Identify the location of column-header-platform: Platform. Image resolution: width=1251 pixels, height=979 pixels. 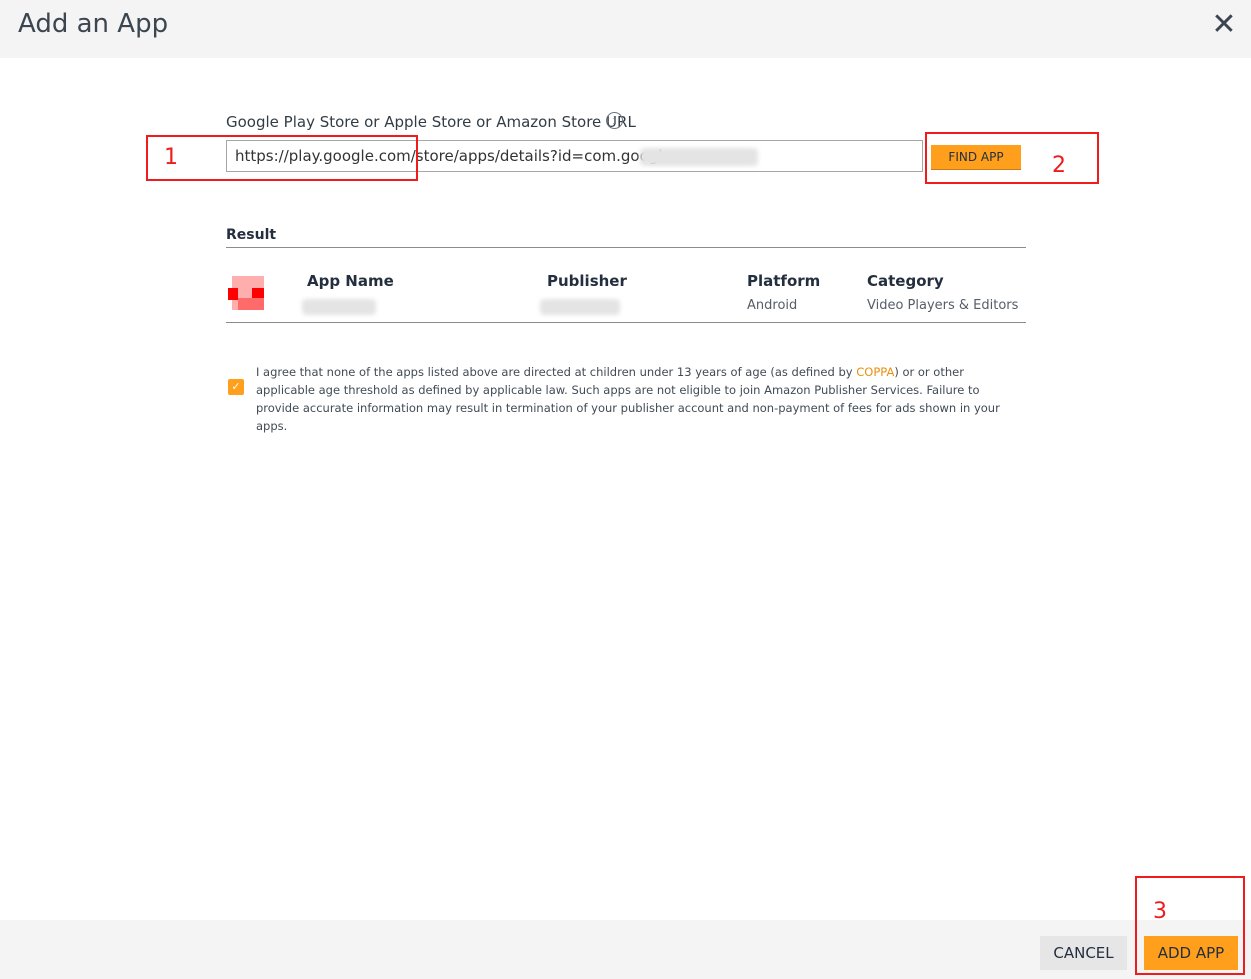
(784, 281).